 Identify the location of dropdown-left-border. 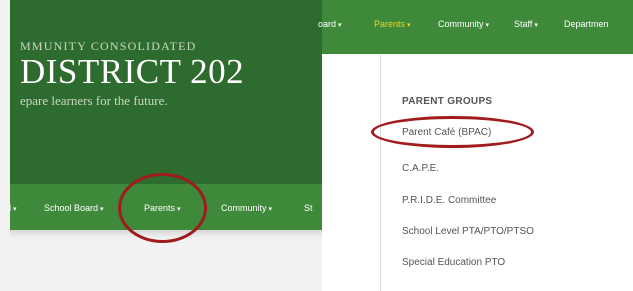
(380, 172).